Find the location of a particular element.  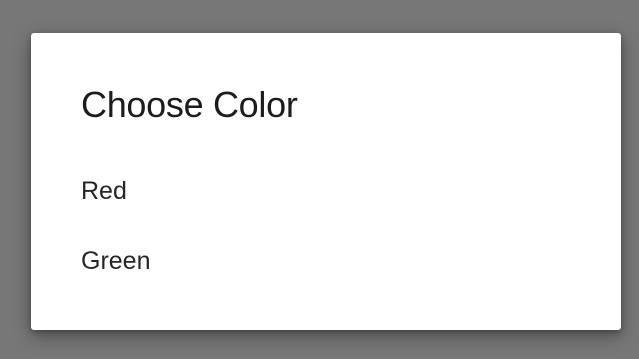

dialog-title: Choose Color is located at coordinates (189, 104).